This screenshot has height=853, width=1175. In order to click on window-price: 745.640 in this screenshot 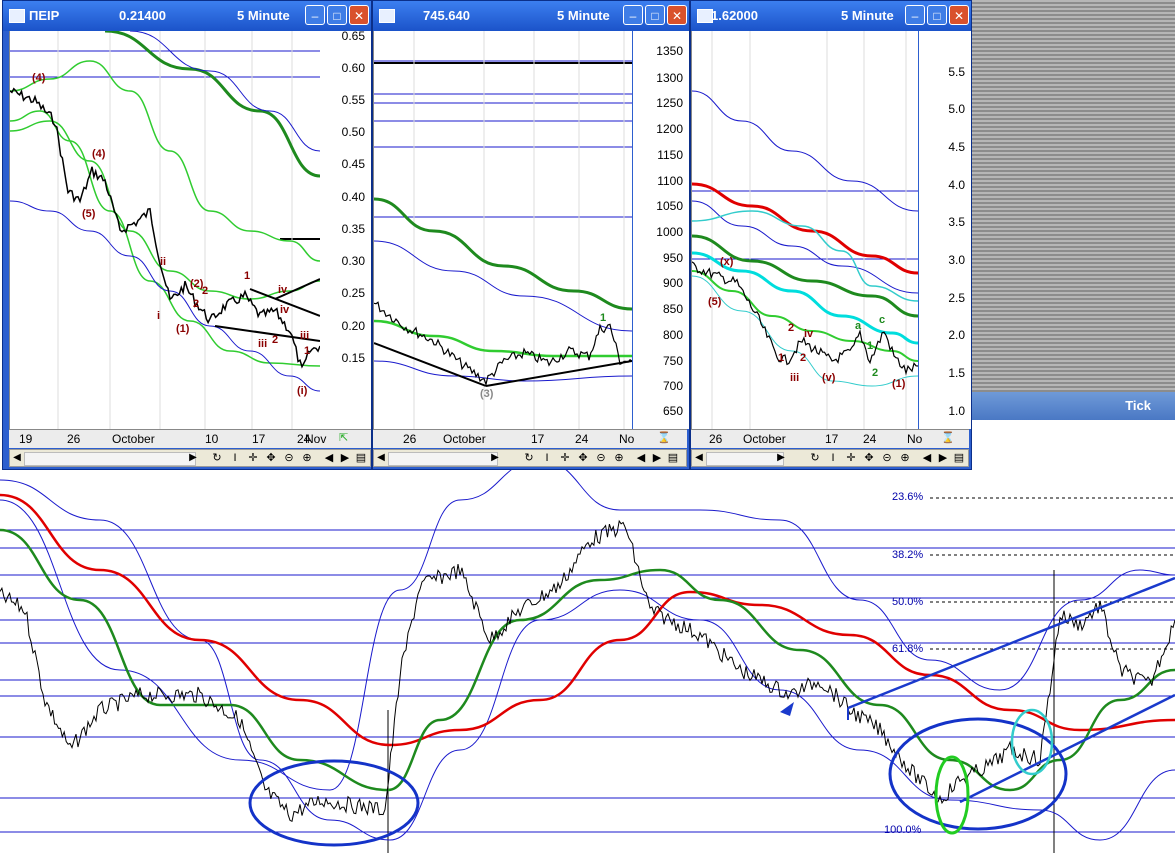, I will do `click(446, 15)`.